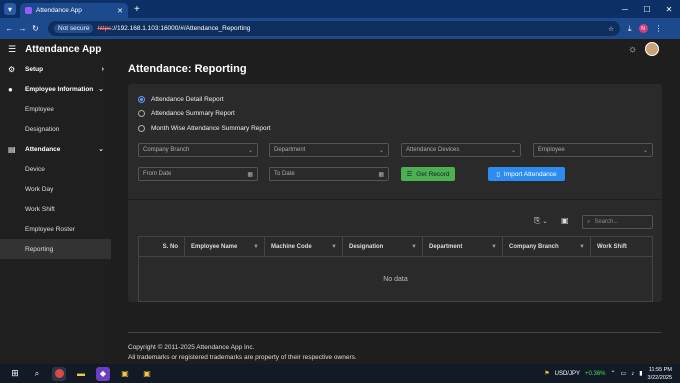 This screenshot has height=383, width=680. Describe the element at coordinates (9, 28) in the screenshot. I see `back-icon: ←` at that location.